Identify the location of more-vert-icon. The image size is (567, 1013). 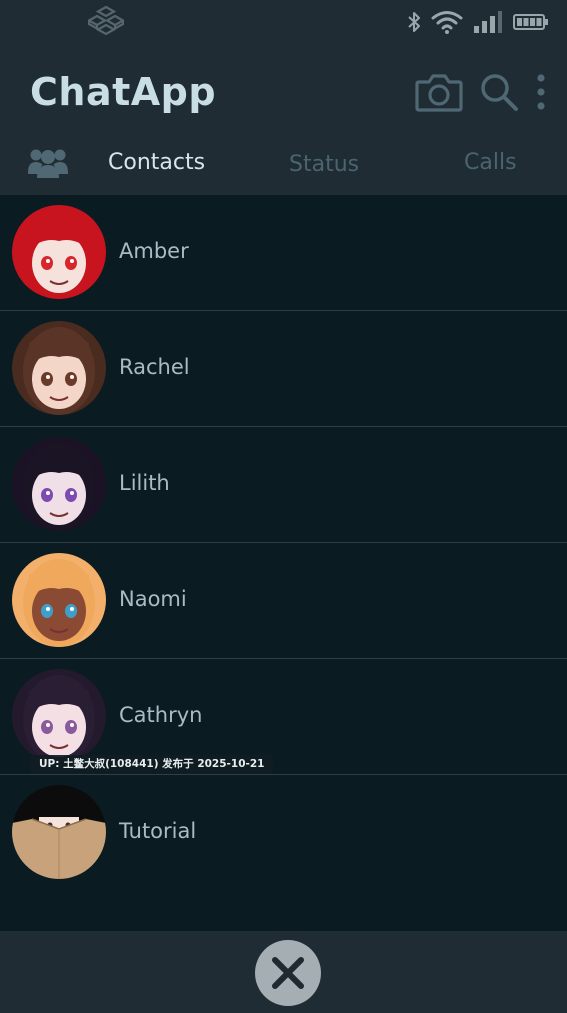
(541, 92).